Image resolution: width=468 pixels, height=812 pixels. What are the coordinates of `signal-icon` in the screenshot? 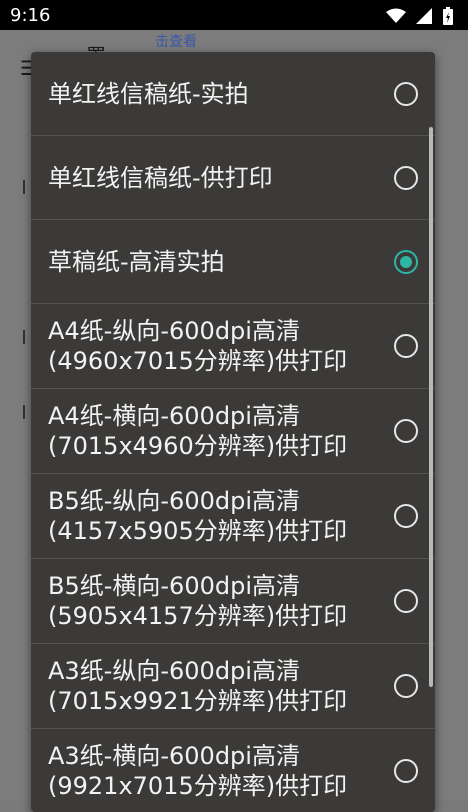 It's located at (424, 16).